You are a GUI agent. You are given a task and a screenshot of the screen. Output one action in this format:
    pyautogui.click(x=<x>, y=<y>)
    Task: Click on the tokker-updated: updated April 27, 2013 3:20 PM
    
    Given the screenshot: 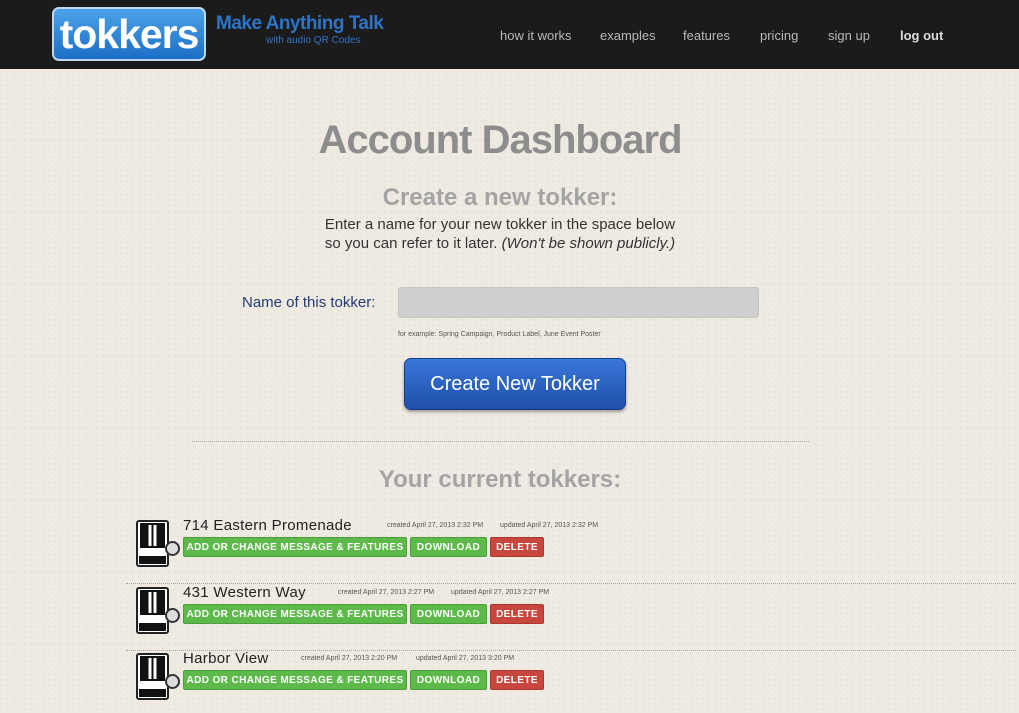 What is the action you would take?
    pyautogui.click(x=465, y=658)
    